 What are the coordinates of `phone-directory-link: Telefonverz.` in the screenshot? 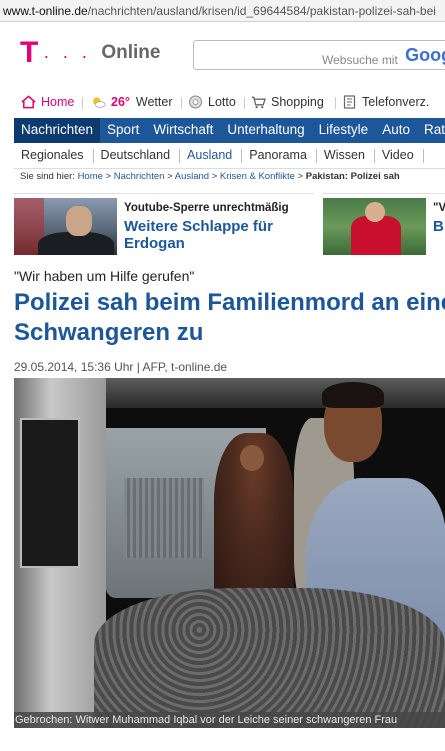 It's located at (385, 102).